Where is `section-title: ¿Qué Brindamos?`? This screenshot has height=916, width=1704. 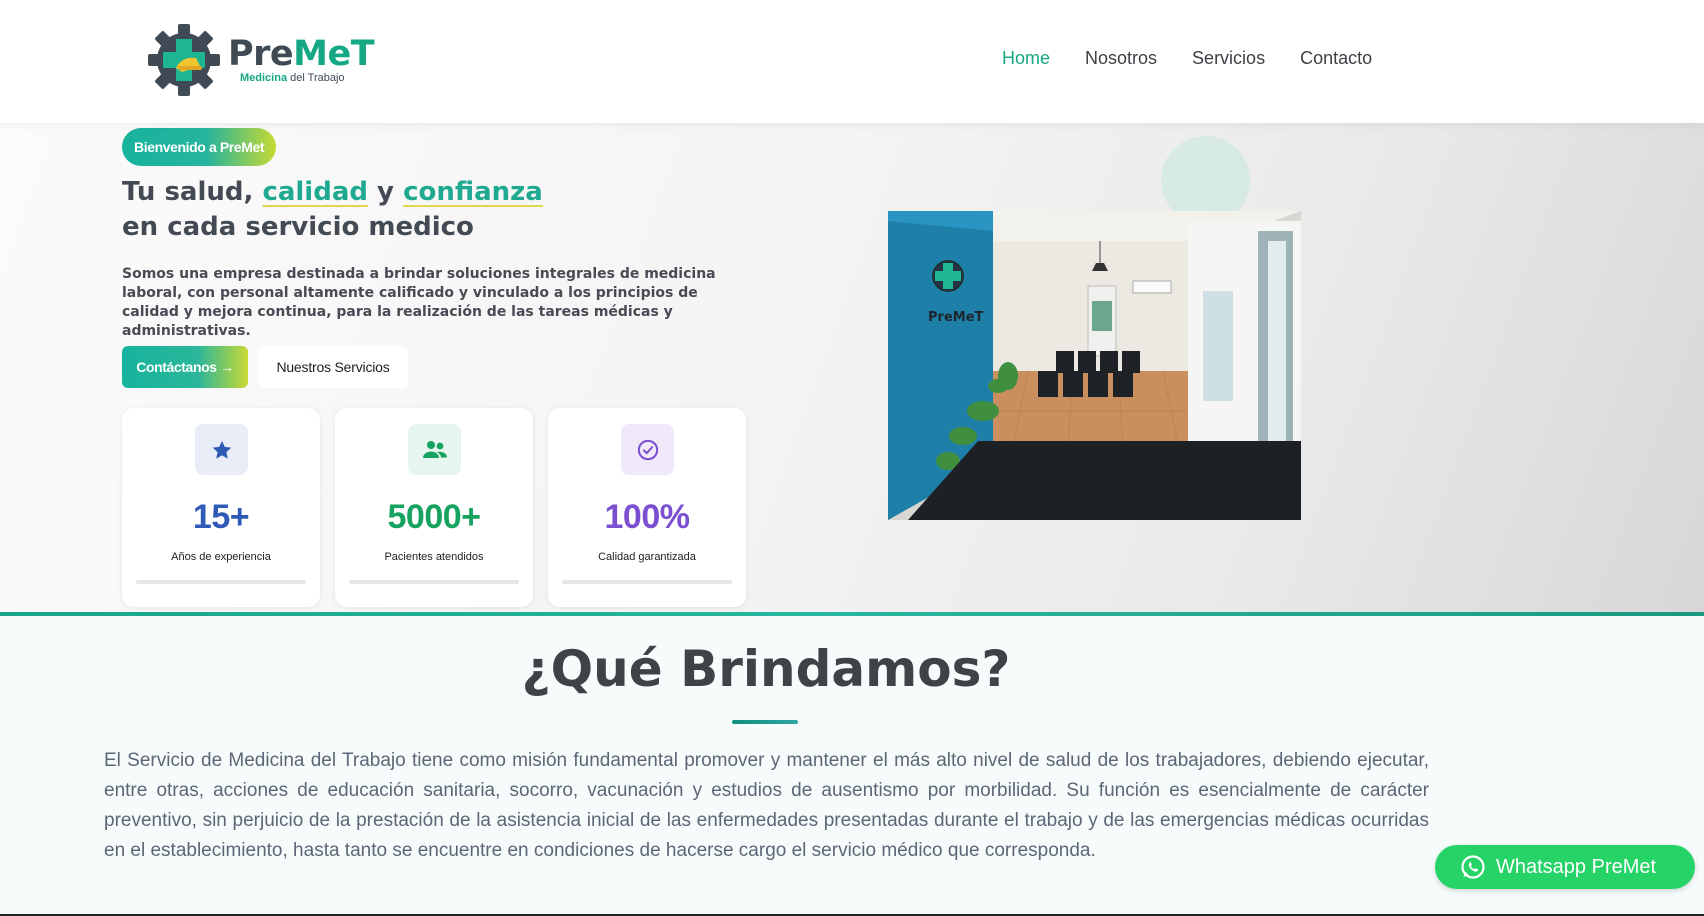
section-title: ¿Qué Brindamos? is located at coordinates (766, 669).